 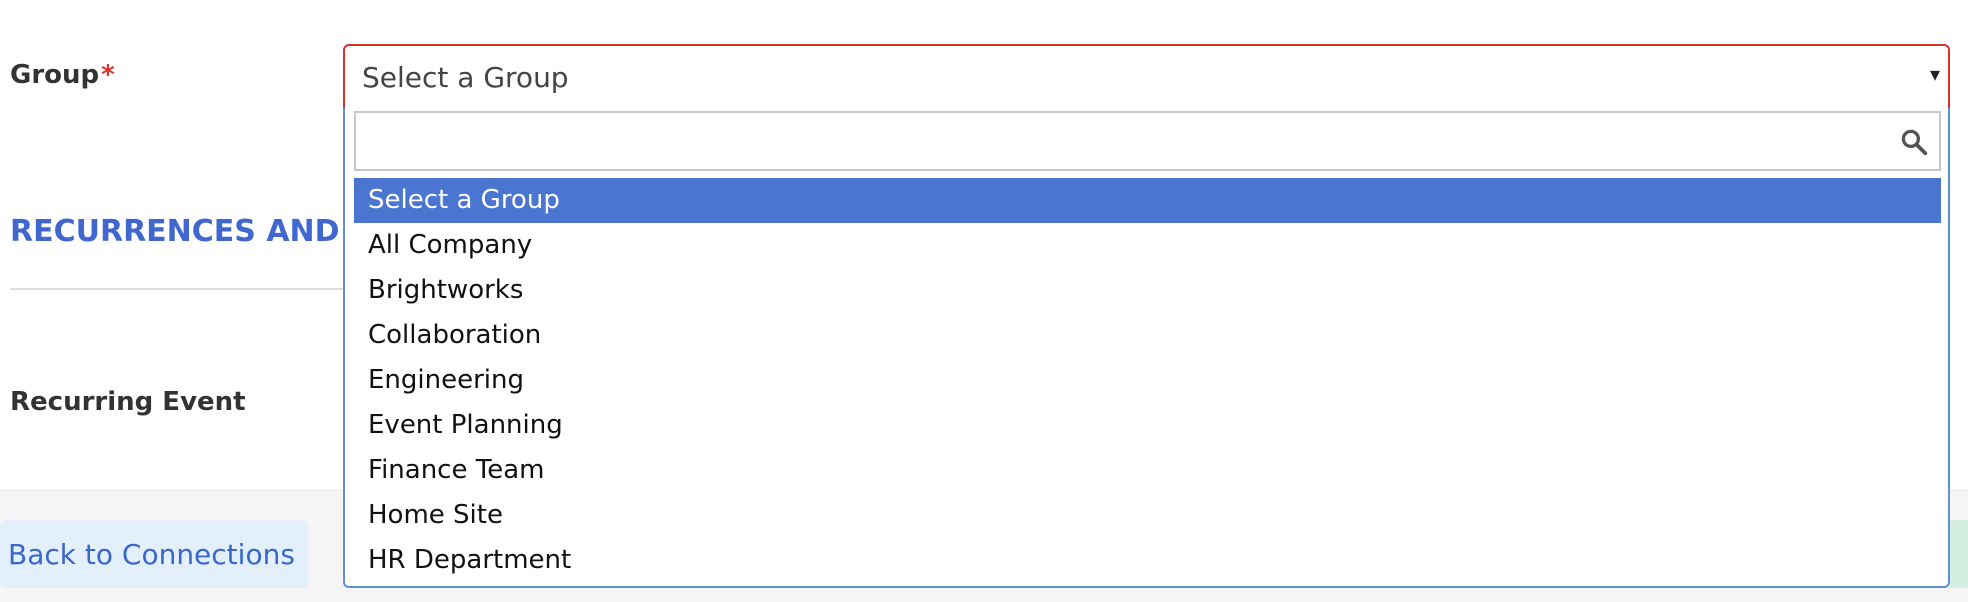 What do you see at coordinates (1147, 470) in the screenshot?
I see `group-option: Finance Team` at bounding box center [1147, 470].